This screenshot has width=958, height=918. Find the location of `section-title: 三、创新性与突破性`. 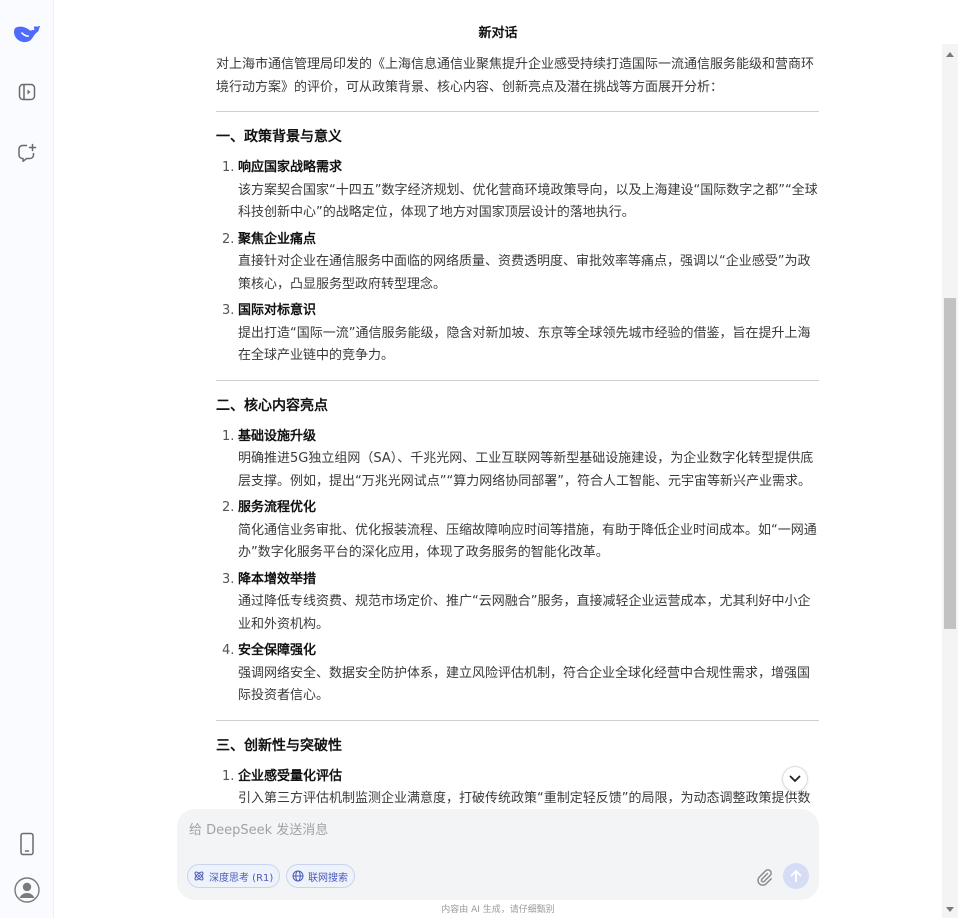

section-title: 三、创新性与突破性 is located at coordinates (279, 745).